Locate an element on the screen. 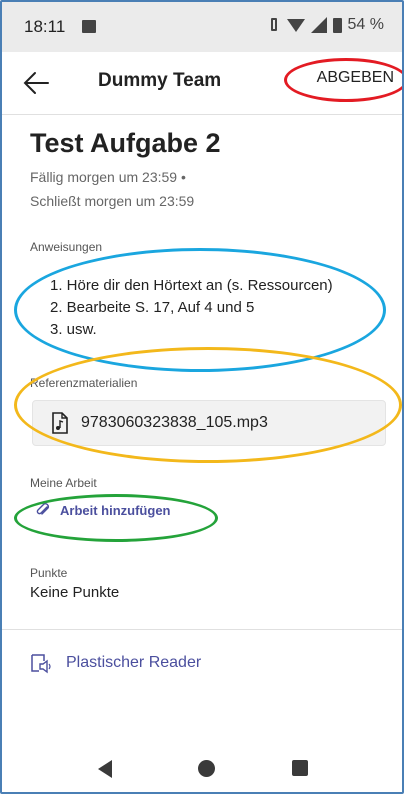  wifi-icon is located at coordinates (295, 25).